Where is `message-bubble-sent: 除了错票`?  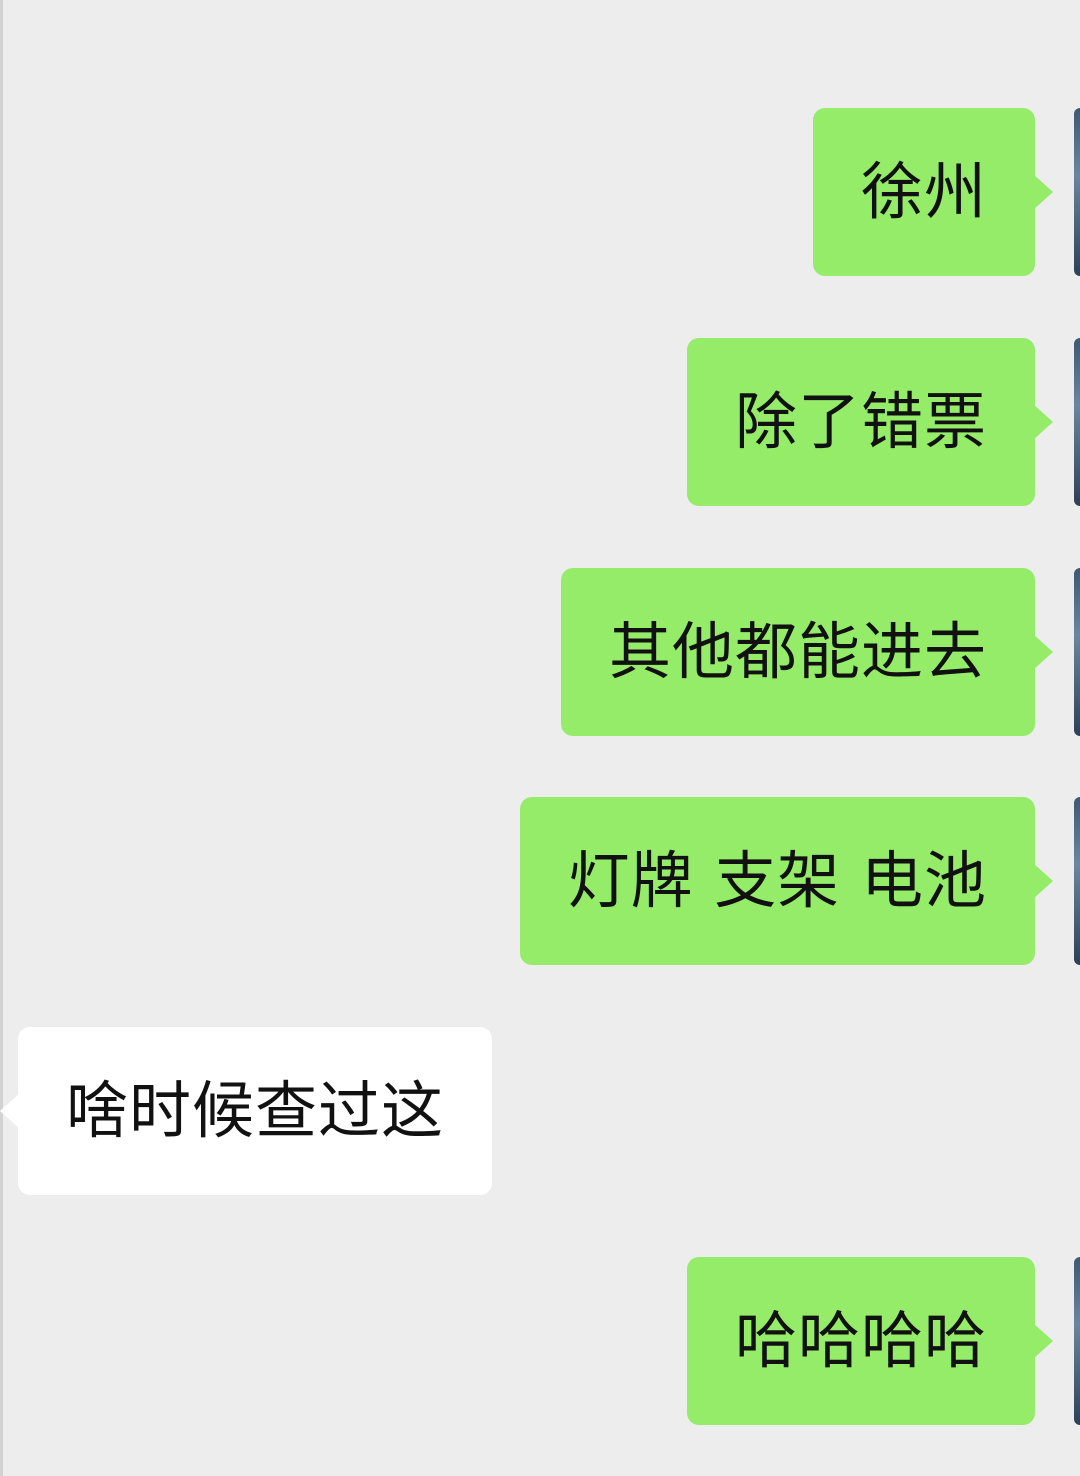
message-bubble-sent: 除了错票 is located at coordinates (870, 422).